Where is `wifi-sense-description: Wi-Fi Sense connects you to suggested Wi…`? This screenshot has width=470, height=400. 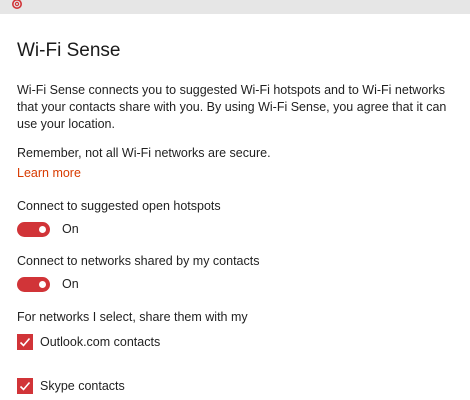
wifi-sense-description: Wi-Fi Sense connects you to suggested Wi… is located at coordinates (232, 107).